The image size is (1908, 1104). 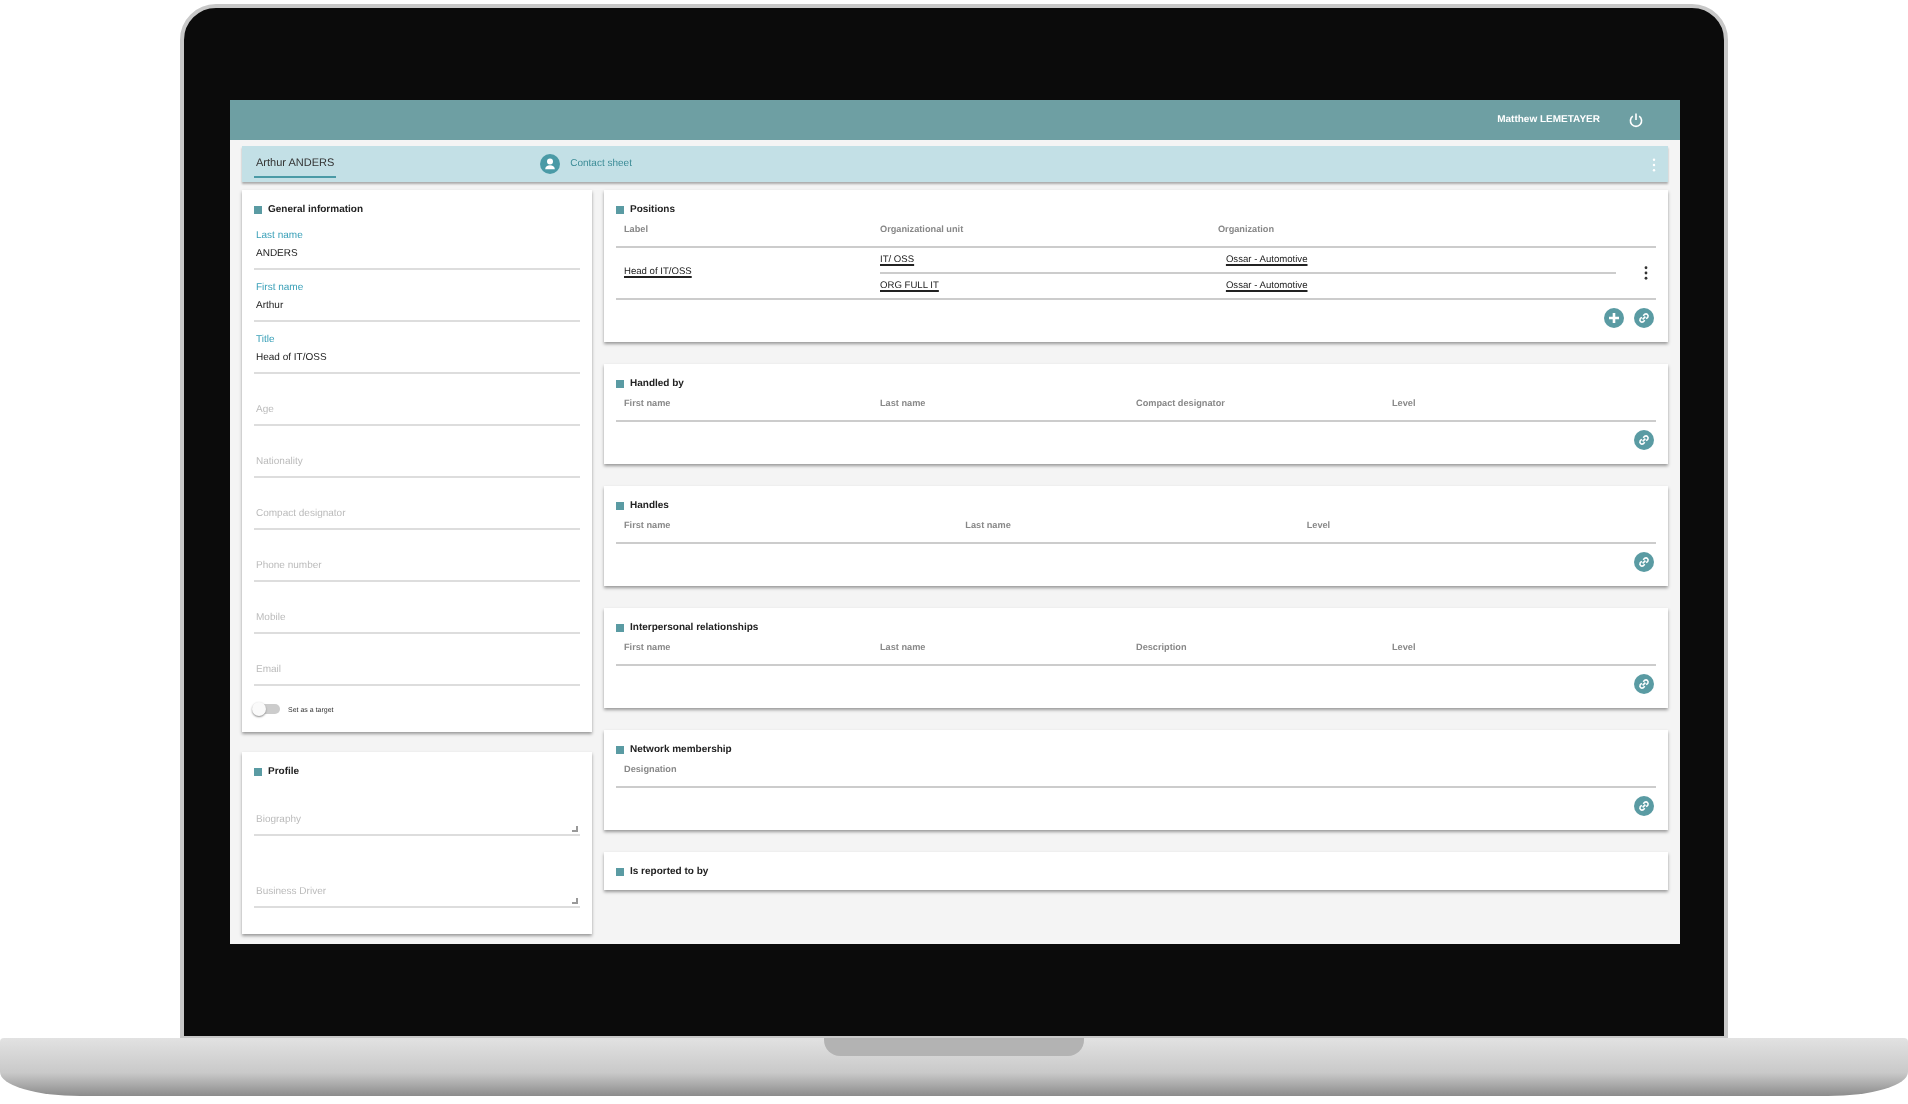 I want to click on toggle-switch, so click(x=267, y=709).